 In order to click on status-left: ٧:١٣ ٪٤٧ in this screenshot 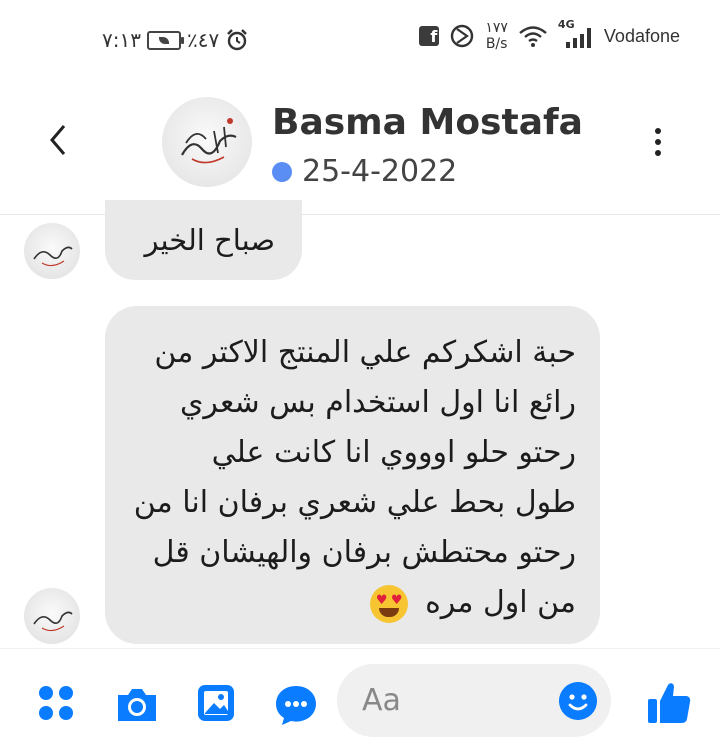, I will do `click(175, 40)`.